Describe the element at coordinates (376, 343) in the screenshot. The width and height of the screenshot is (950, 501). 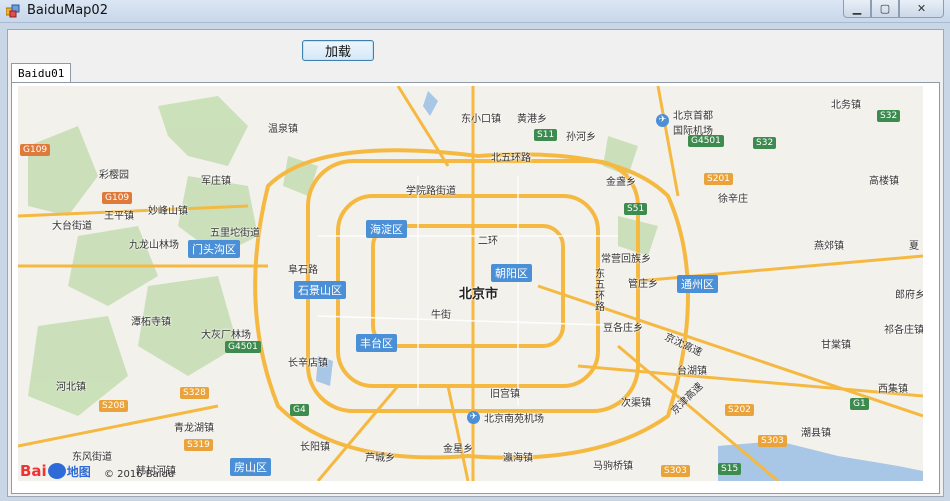
I see `district-label: 丰台区` at that location.